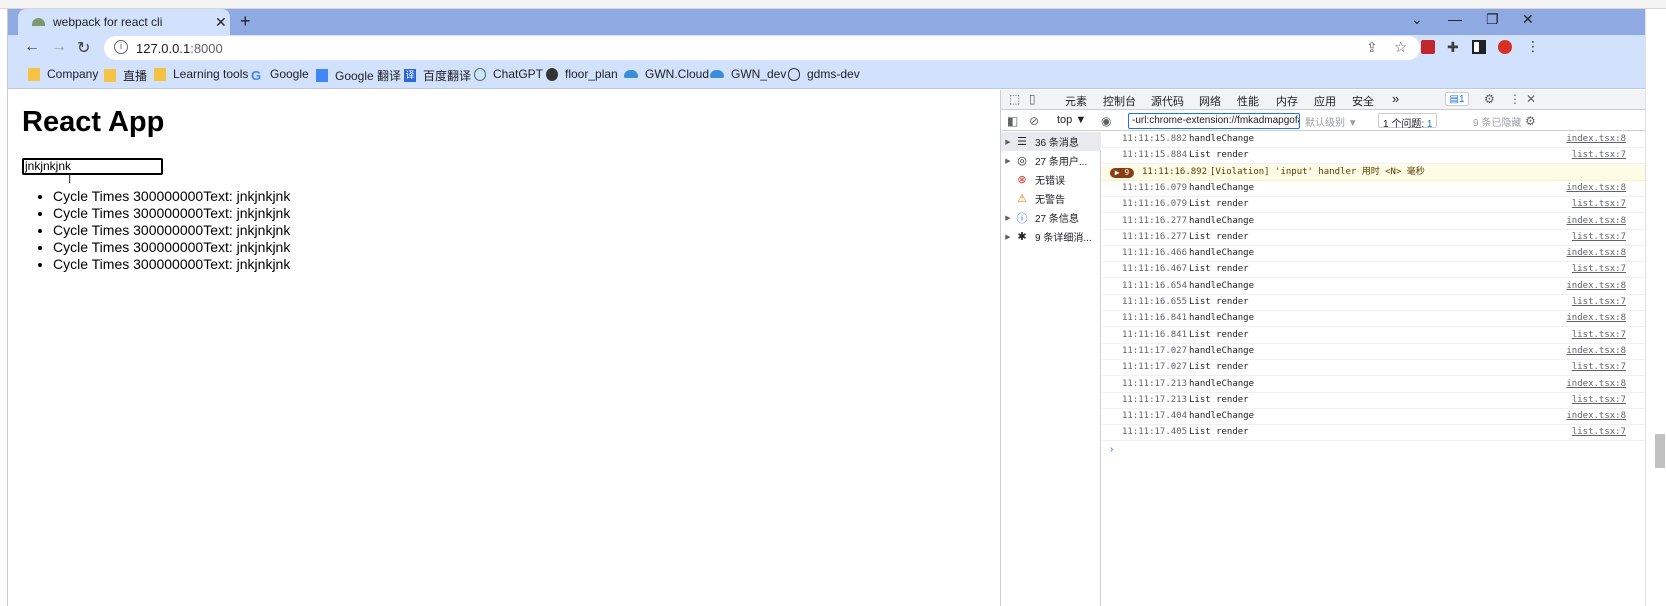 The width and height of the screenshot is (1666, 606). I want to click on bookmark-google-translate: Google 翻译, so click(358, 75).